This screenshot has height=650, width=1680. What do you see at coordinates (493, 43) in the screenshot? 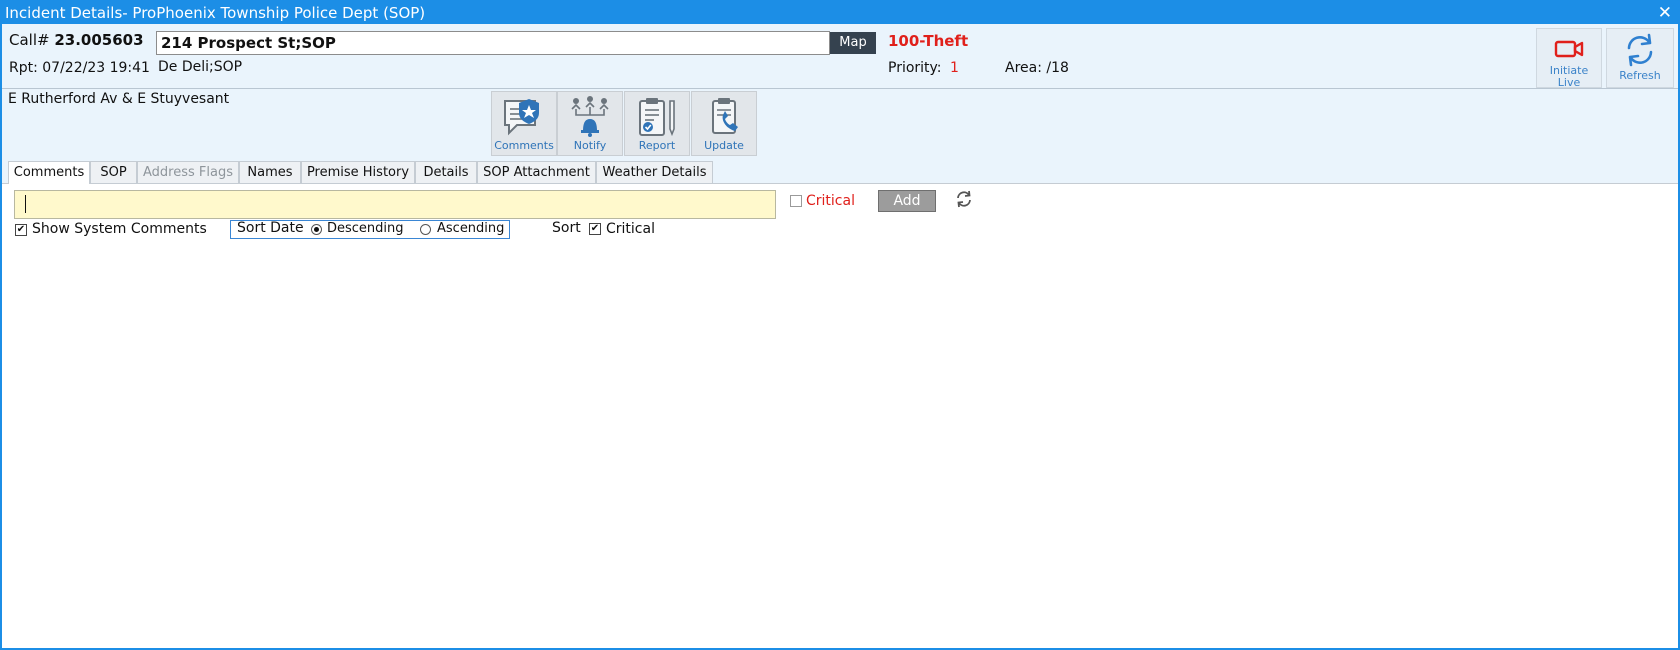
I see `address-field: 214 Prospect St;SOP` at bounding box center [493, 43].